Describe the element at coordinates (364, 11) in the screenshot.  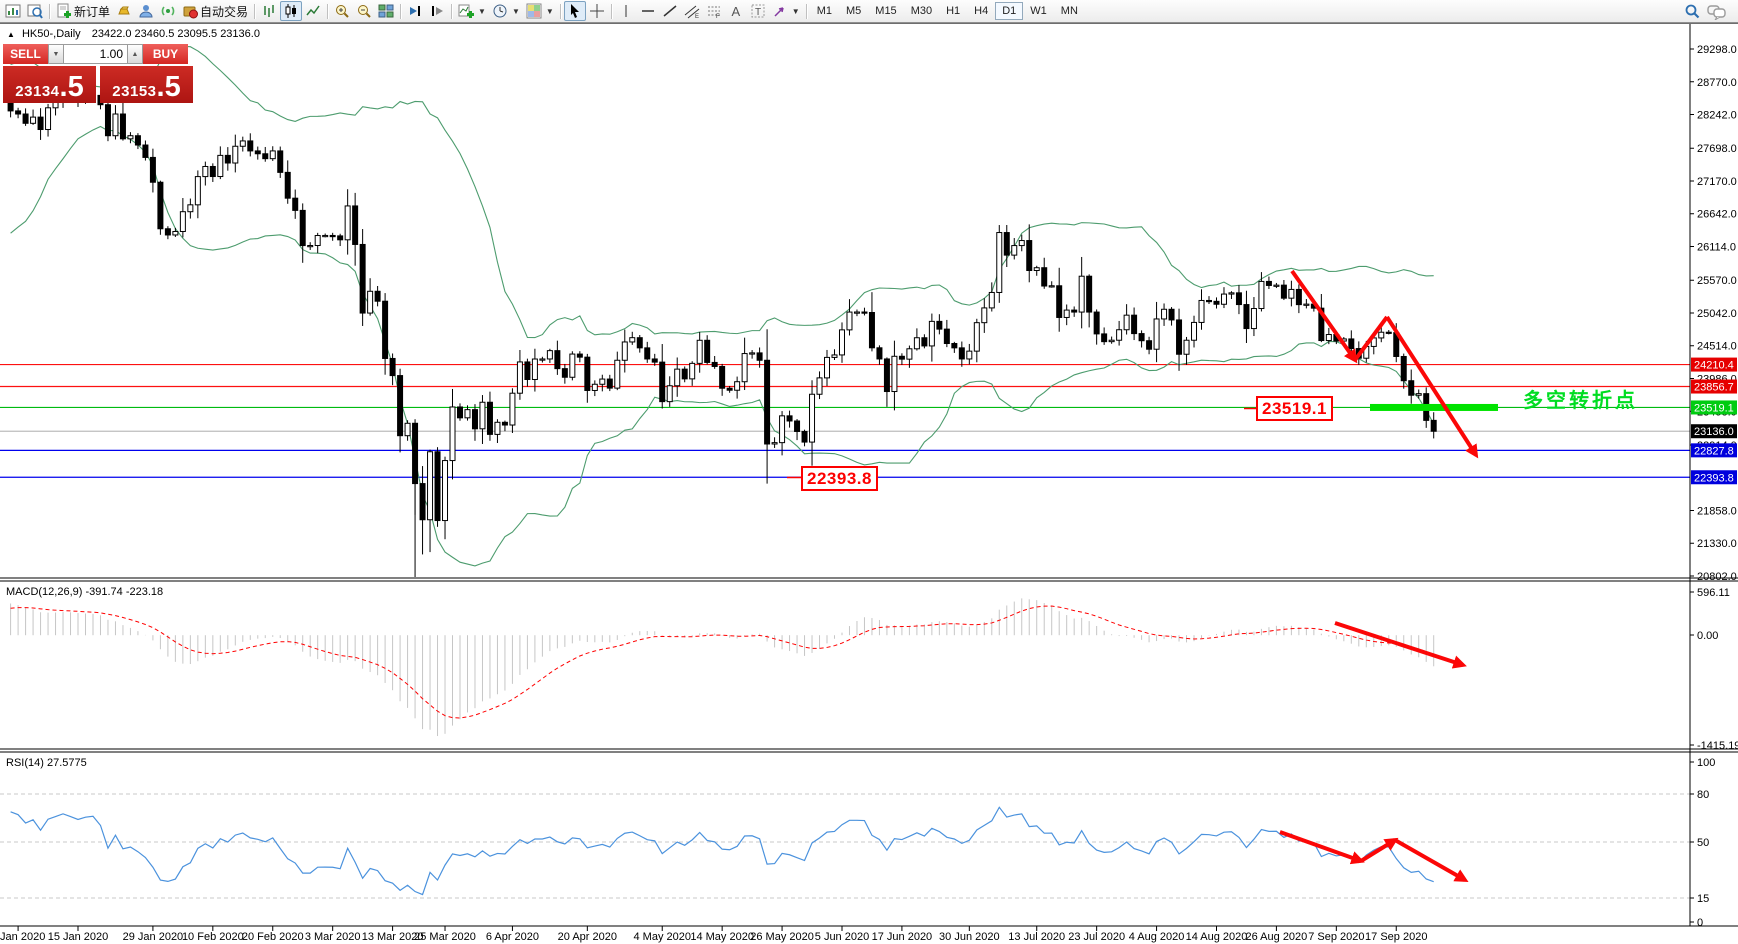
I see `zoom-out-button` at that location.